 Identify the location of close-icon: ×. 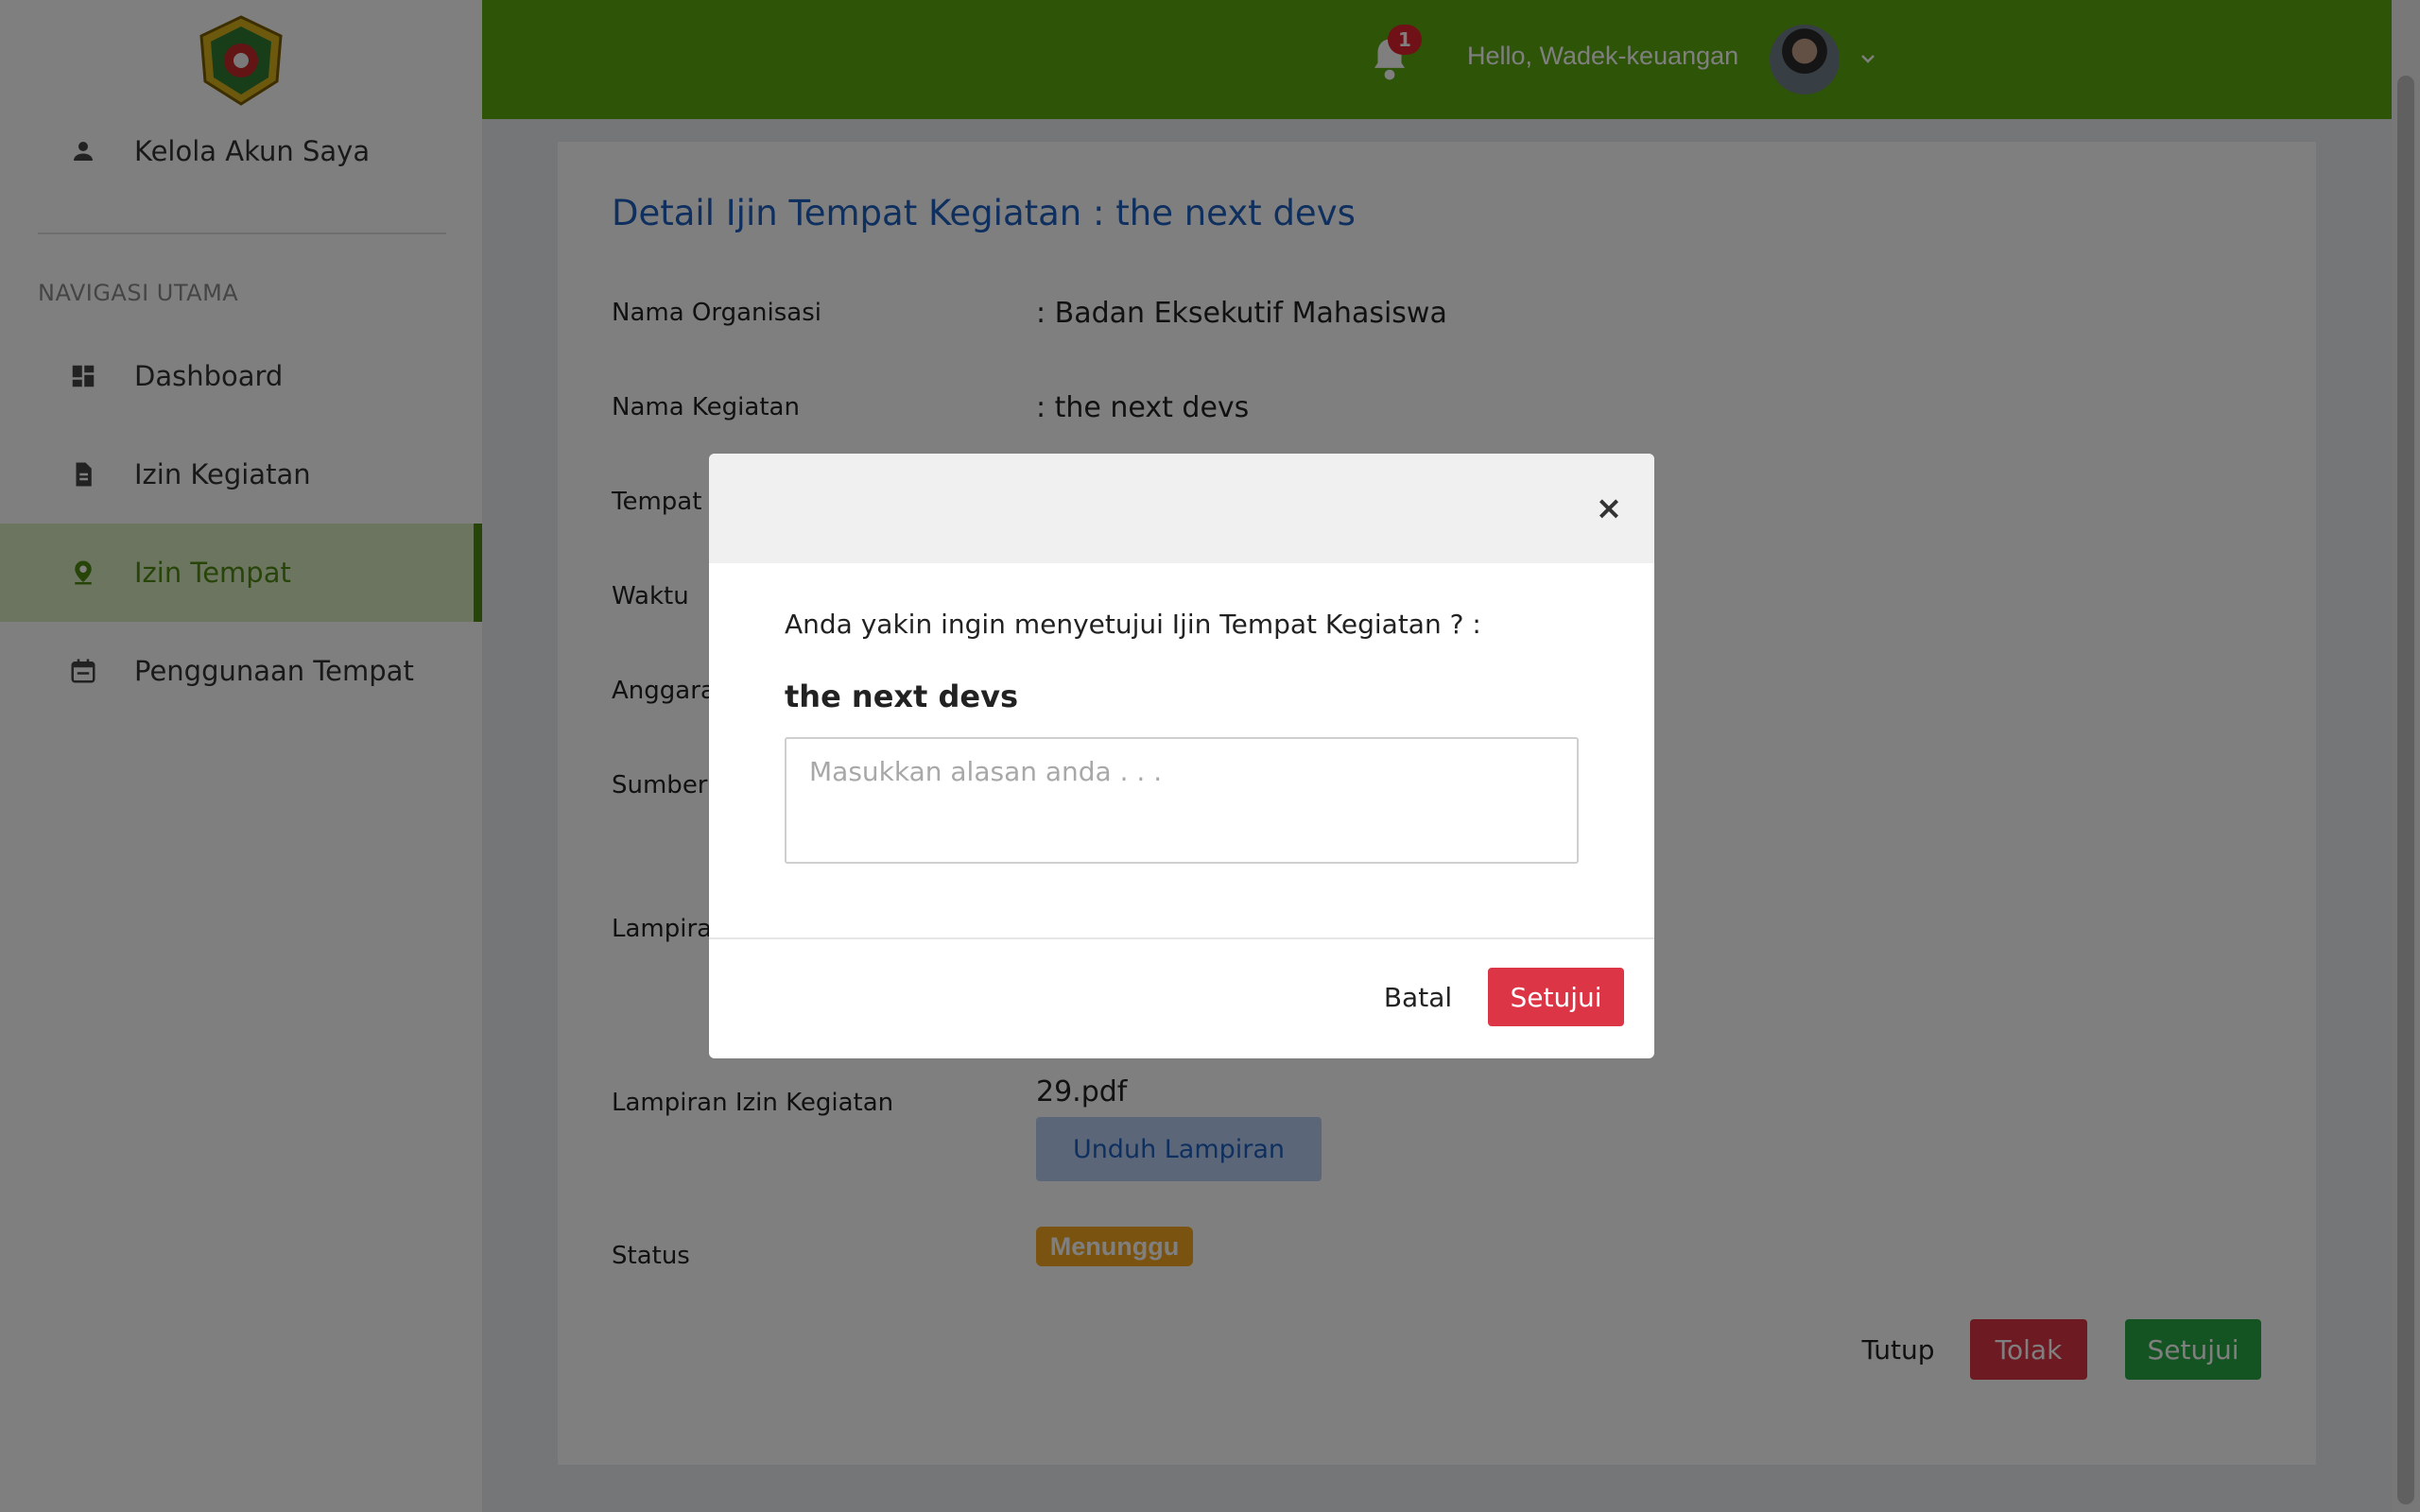
(1609, 508).